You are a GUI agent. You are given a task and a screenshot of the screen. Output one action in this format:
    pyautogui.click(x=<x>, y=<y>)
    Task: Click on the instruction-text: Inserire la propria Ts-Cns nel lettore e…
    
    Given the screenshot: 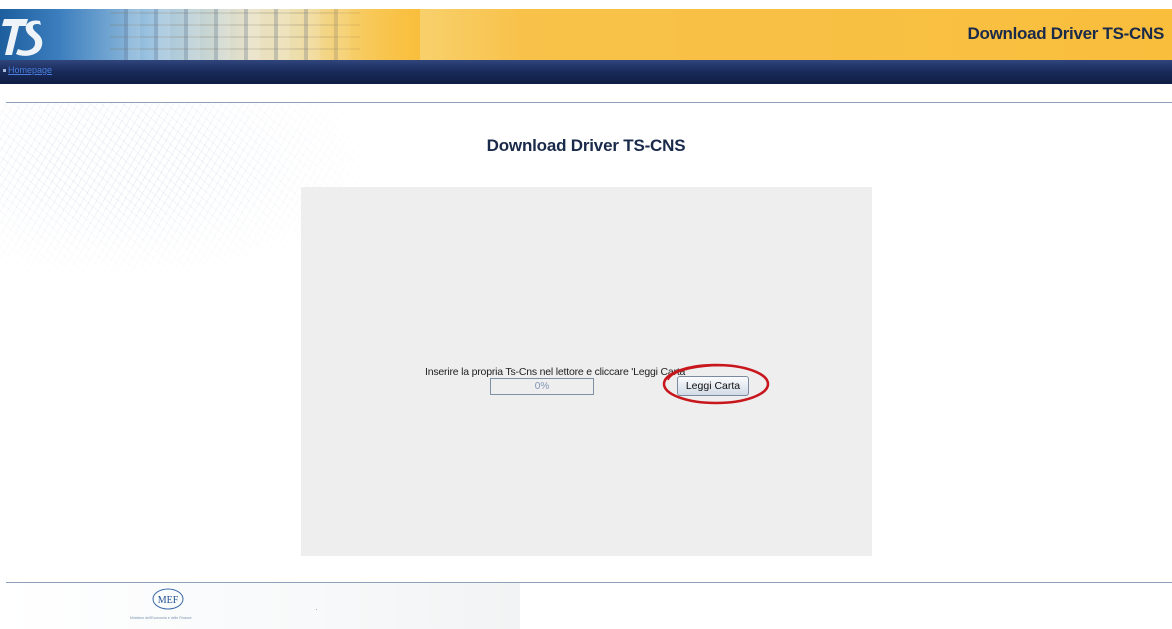 What is the action you would take?
    pyautogui.click(x=556, y=372)
    